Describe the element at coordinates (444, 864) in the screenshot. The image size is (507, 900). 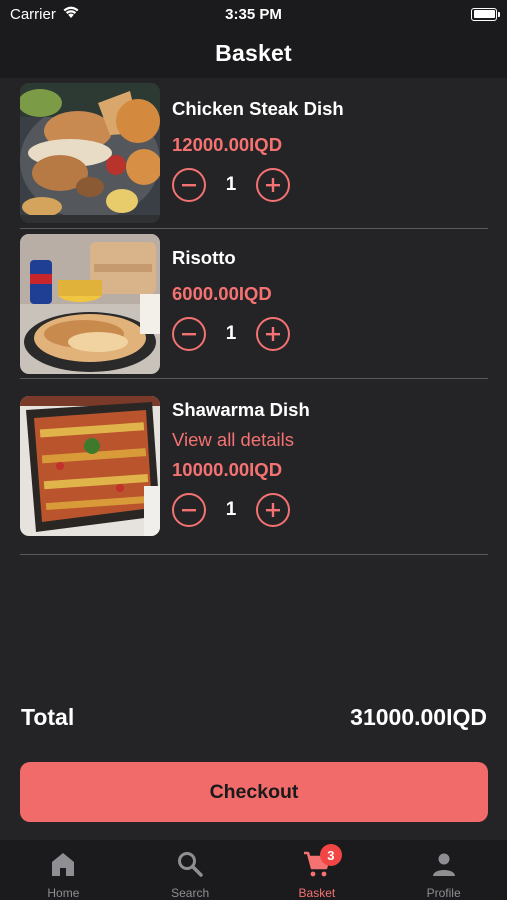
I see `person-icon` at that location.